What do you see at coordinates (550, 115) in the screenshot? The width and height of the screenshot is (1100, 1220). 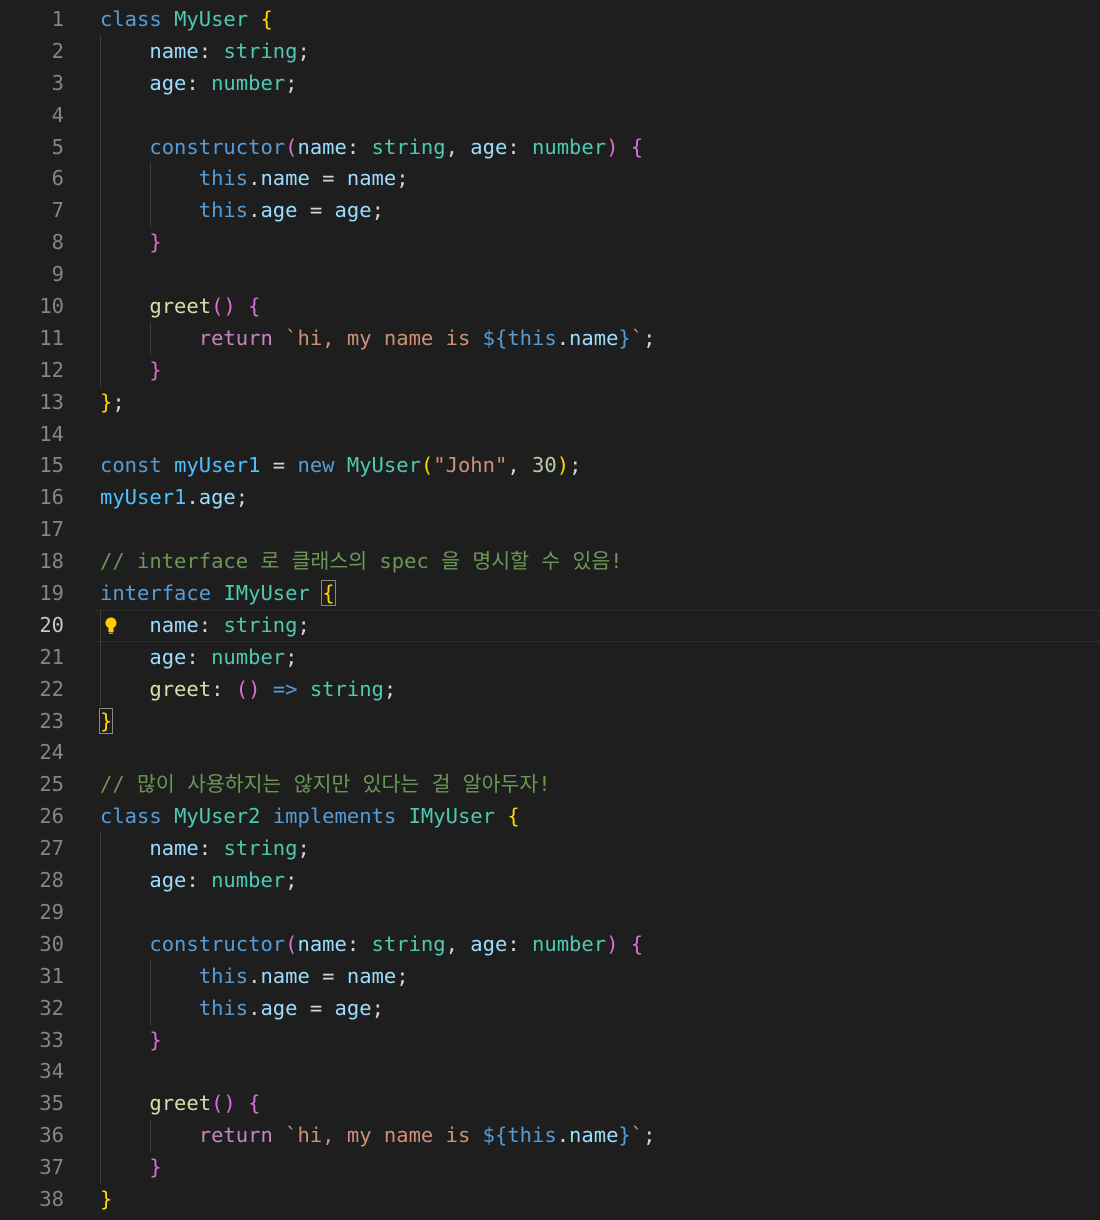 I see `code-line: 4` at bounding box center [550, 115].